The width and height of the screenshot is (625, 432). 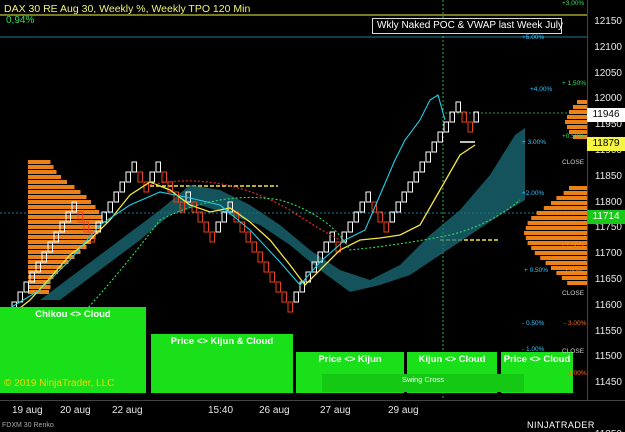 I want to click on close-label-2: CLOSE, so click(x=573, y=293).